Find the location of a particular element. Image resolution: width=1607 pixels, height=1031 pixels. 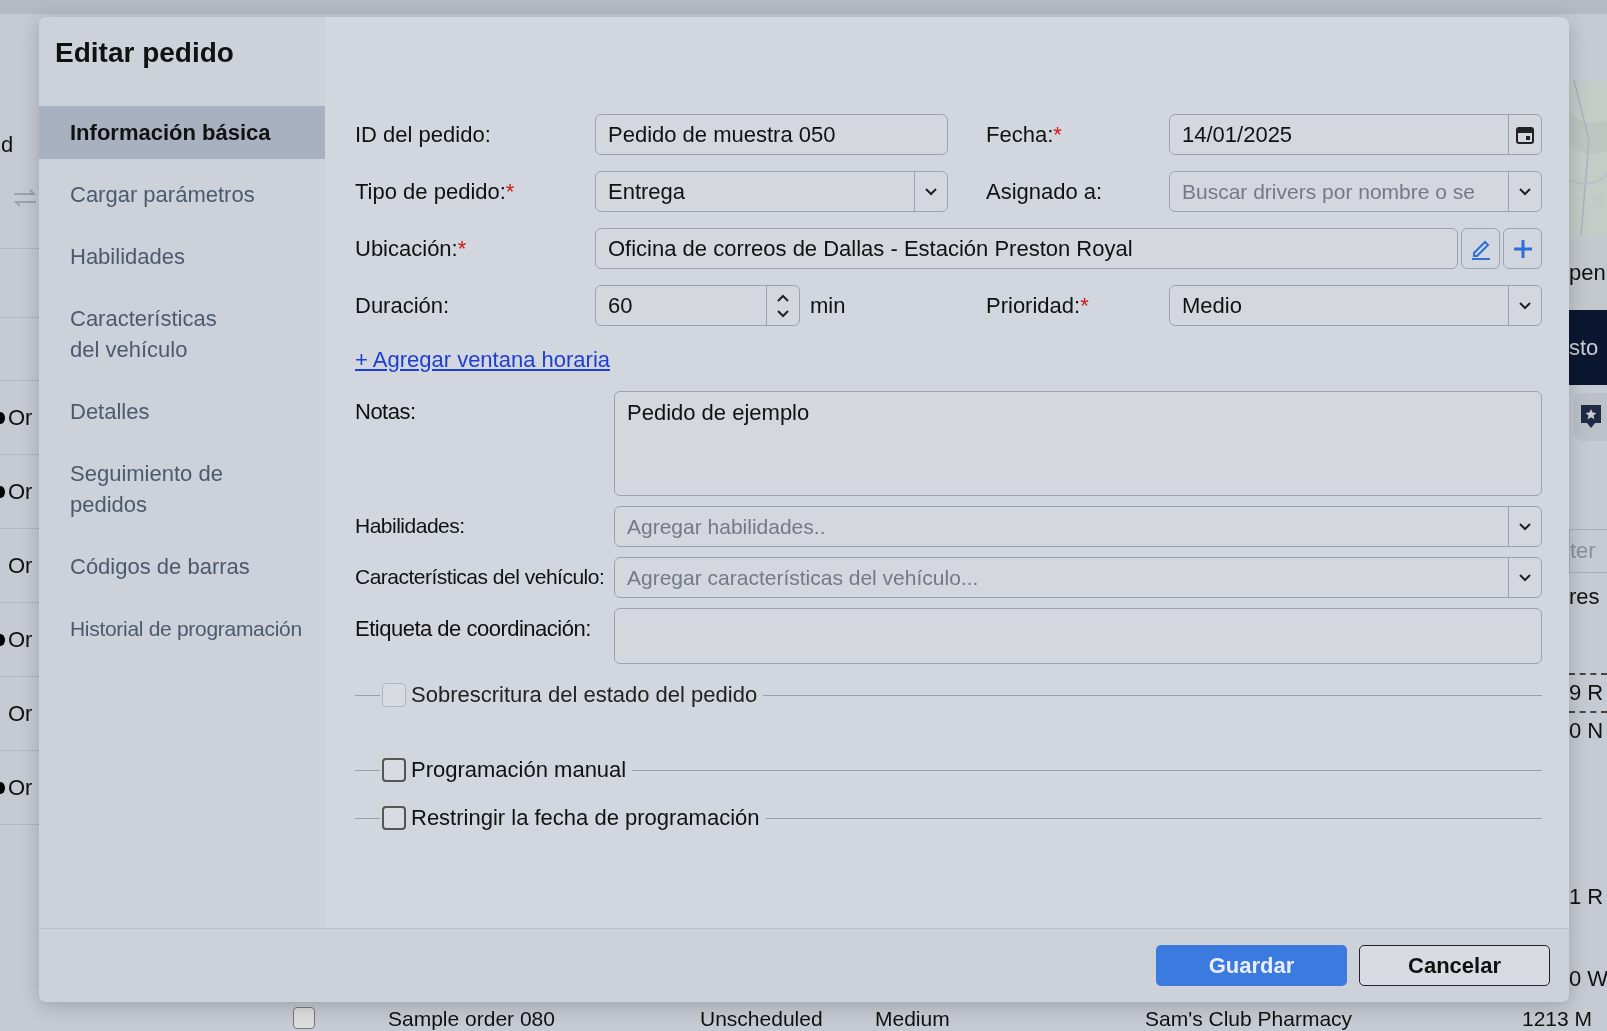

address-text: res is located at coordinates (1584, 597).